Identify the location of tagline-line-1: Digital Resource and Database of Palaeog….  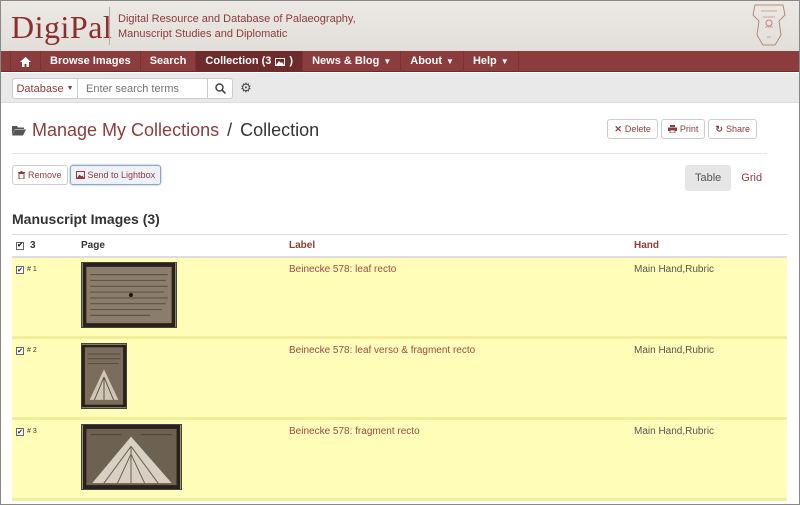
(237, 19).